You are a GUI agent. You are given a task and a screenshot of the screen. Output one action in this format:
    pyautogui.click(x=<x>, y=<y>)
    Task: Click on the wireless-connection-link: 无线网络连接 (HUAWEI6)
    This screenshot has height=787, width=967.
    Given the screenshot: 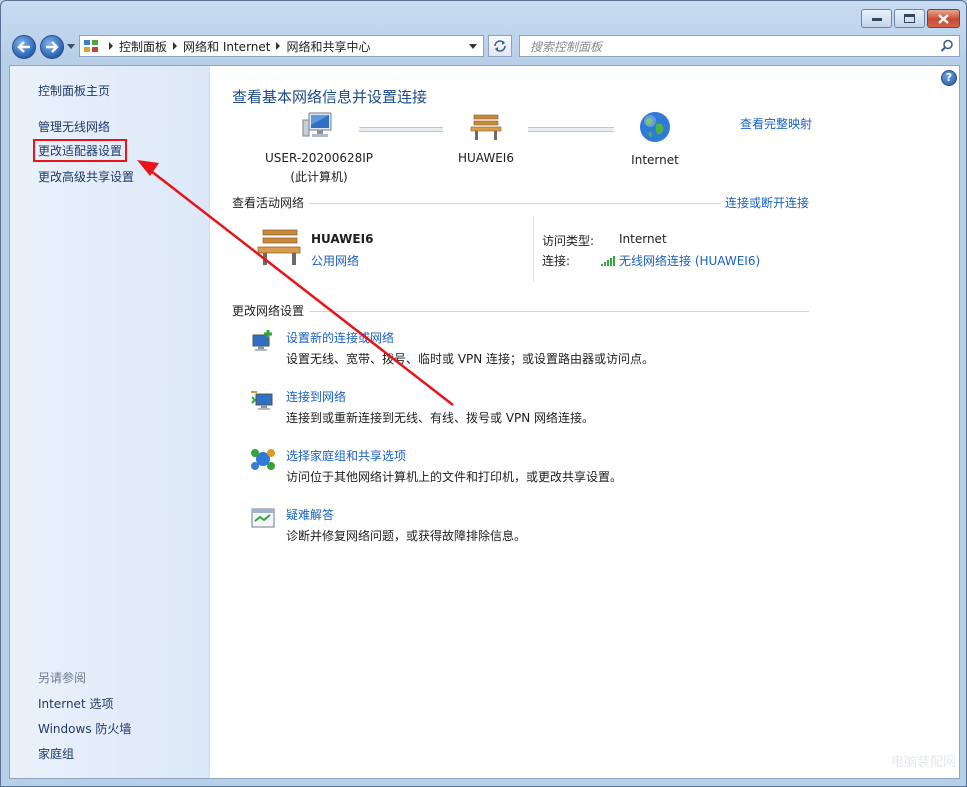 What is the action you would take?
    pyautogui.click(x=680, y=260)
    